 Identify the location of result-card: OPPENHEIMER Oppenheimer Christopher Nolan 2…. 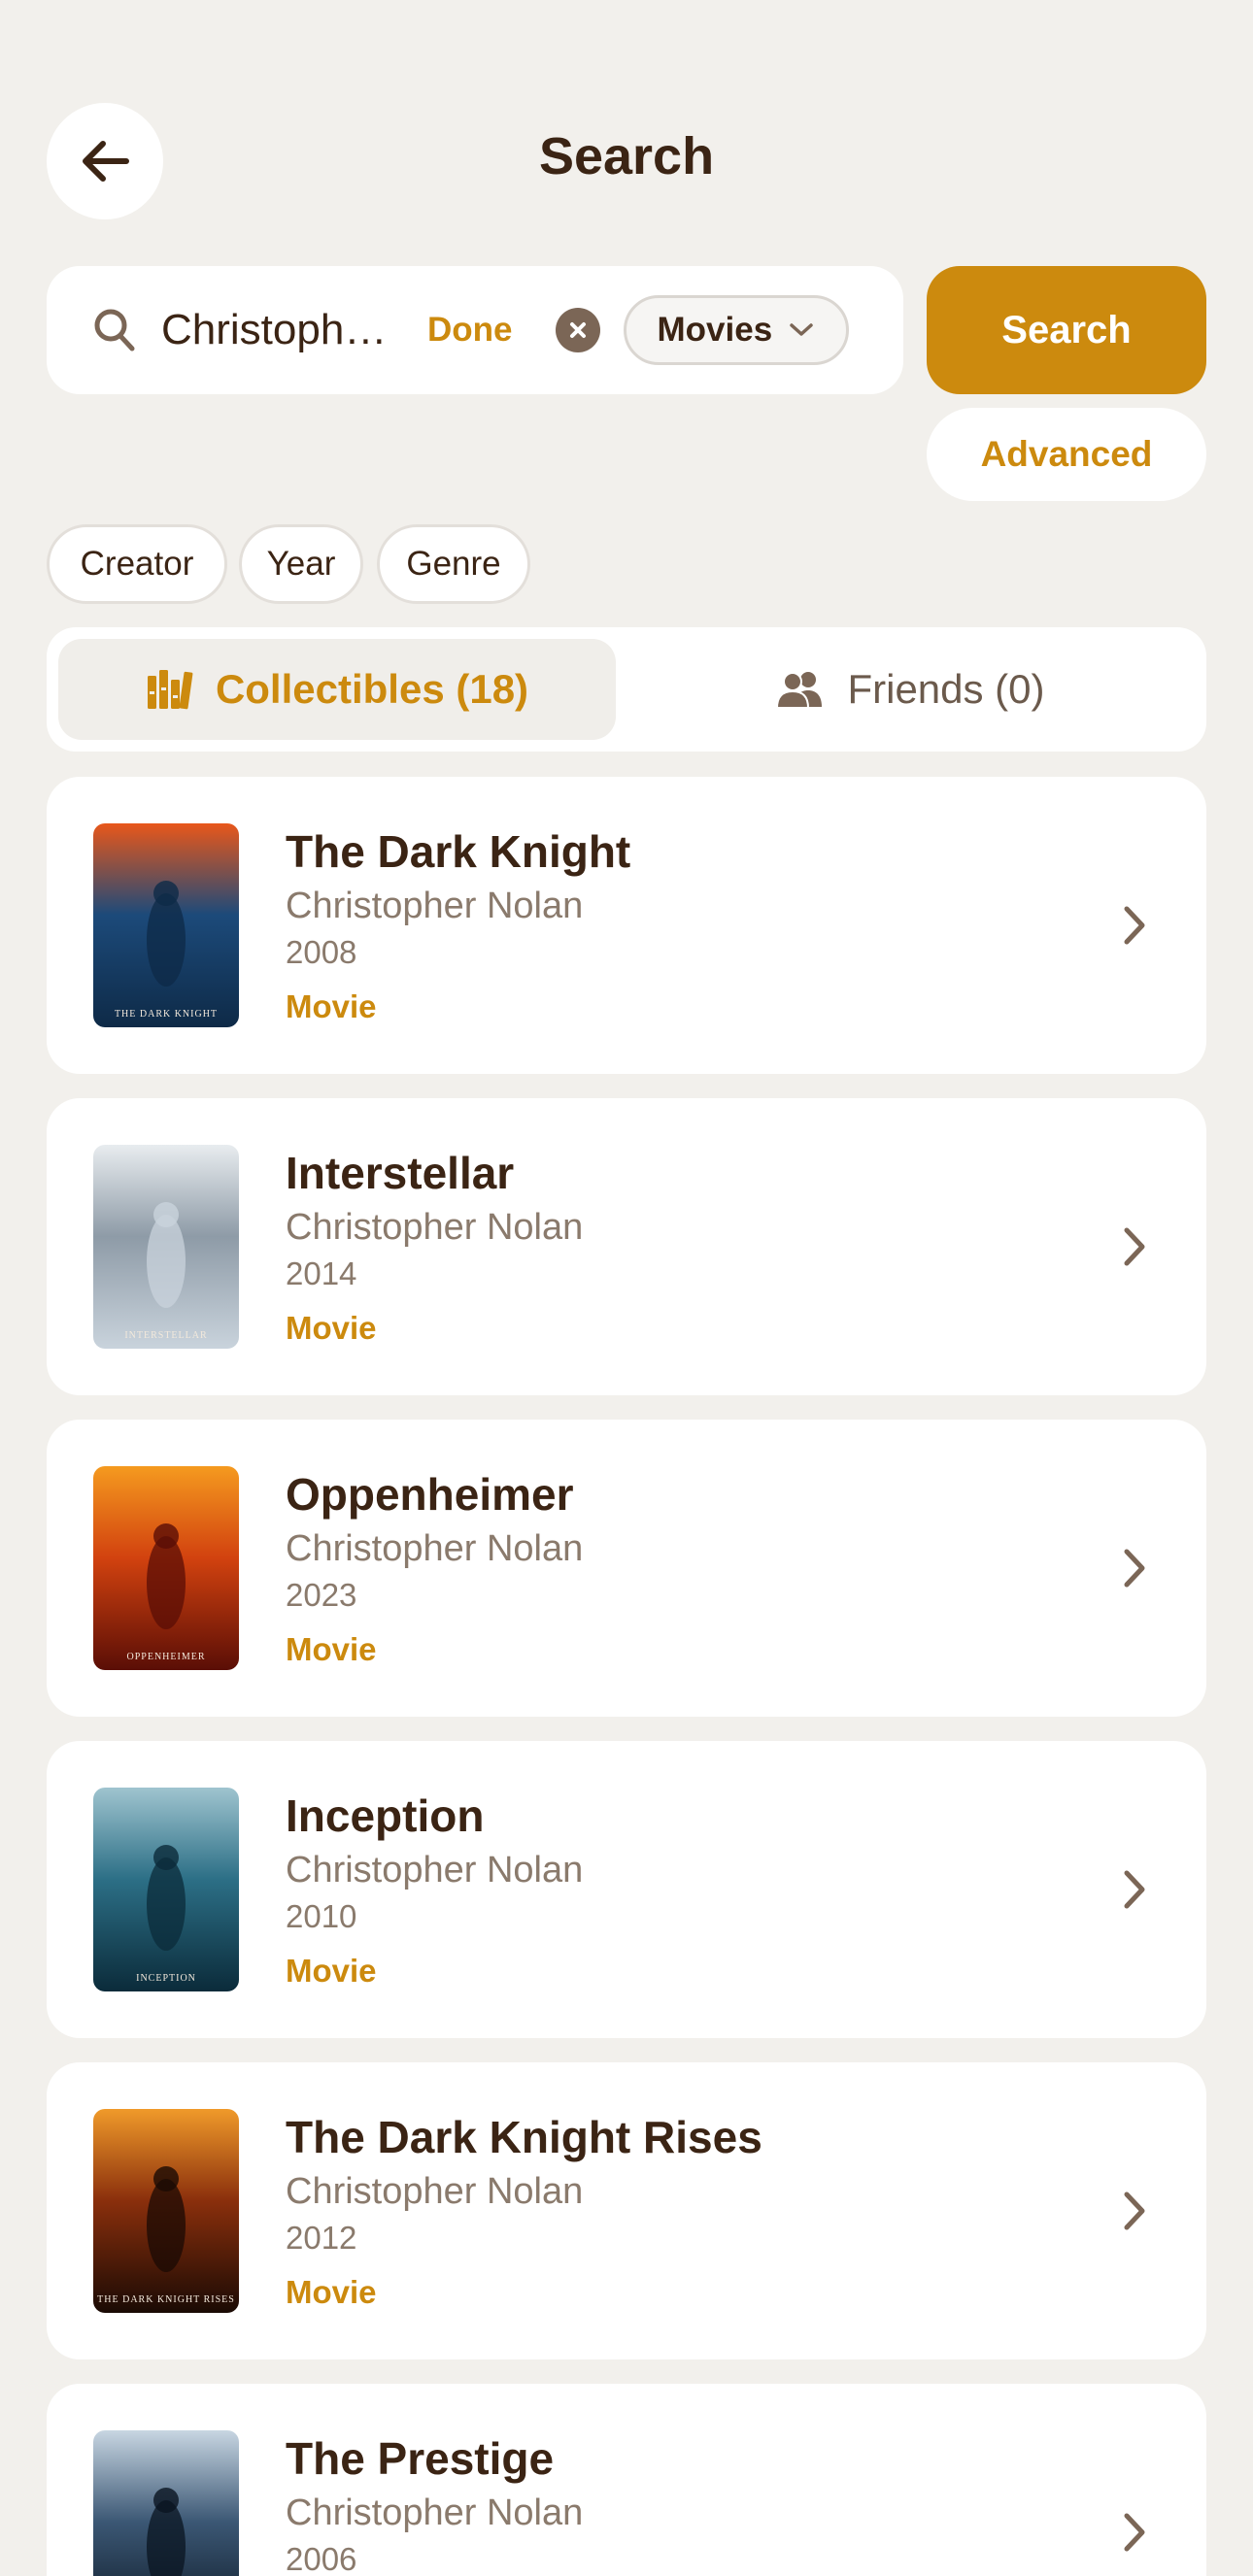
(626, 1568).